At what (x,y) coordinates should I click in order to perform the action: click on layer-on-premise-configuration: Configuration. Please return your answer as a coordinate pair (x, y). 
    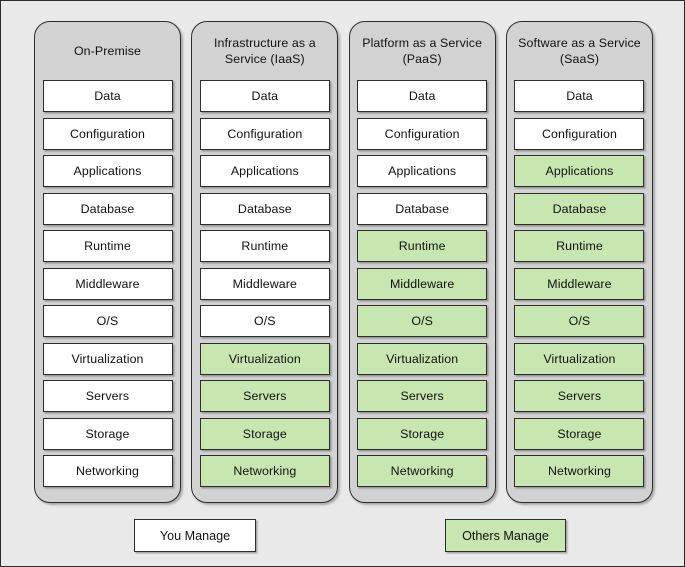
    Looking at the image, I should click on (107, 133).